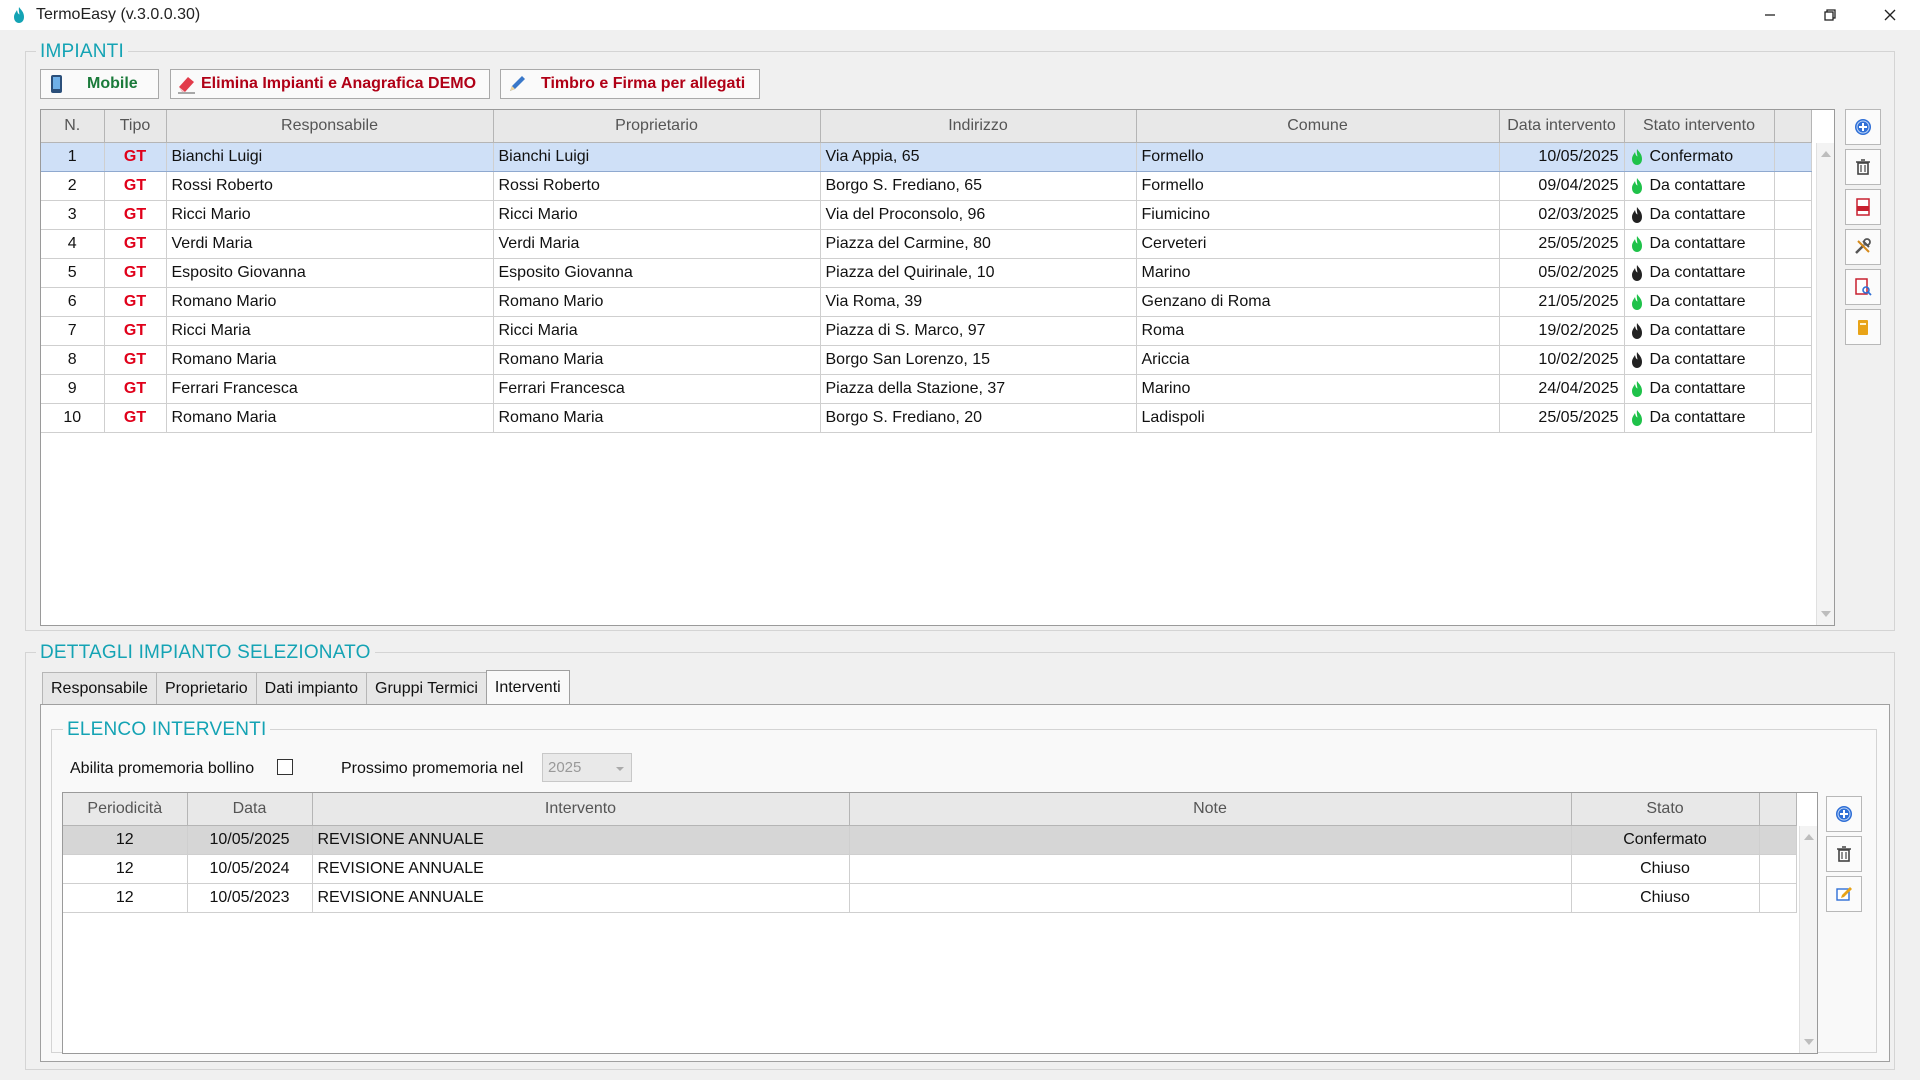 The width and height of the screenshot is (1920, 1080). Describe the element at coordinates (978, 186) in the screenshot. I see `cell-indirizzo: Borgo S. Frediano, 65` at that location.